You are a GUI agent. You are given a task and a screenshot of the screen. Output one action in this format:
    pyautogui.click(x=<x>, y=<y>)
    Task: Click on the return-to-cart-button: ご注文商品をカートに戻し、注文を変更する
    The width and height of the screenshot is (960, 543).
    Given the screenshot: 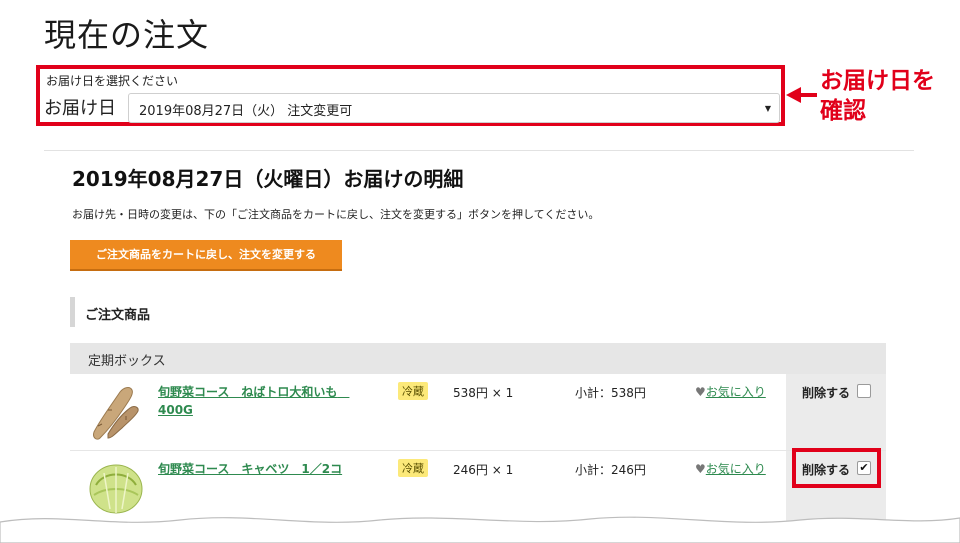 What is the action you would take?
    pyautogui.click(x=206, y=255)
    